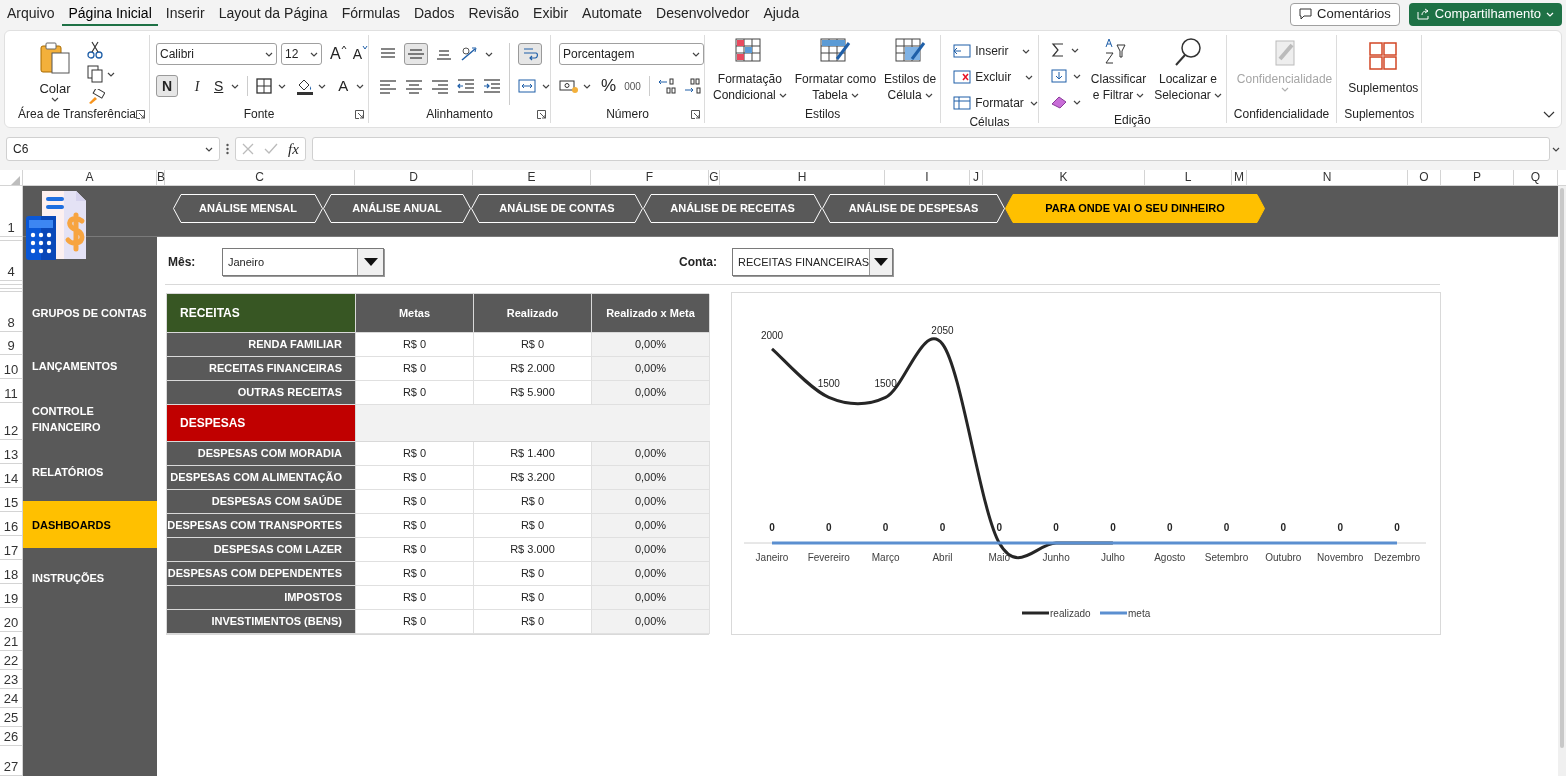  I want to click on check-icon, so click(271, 149).